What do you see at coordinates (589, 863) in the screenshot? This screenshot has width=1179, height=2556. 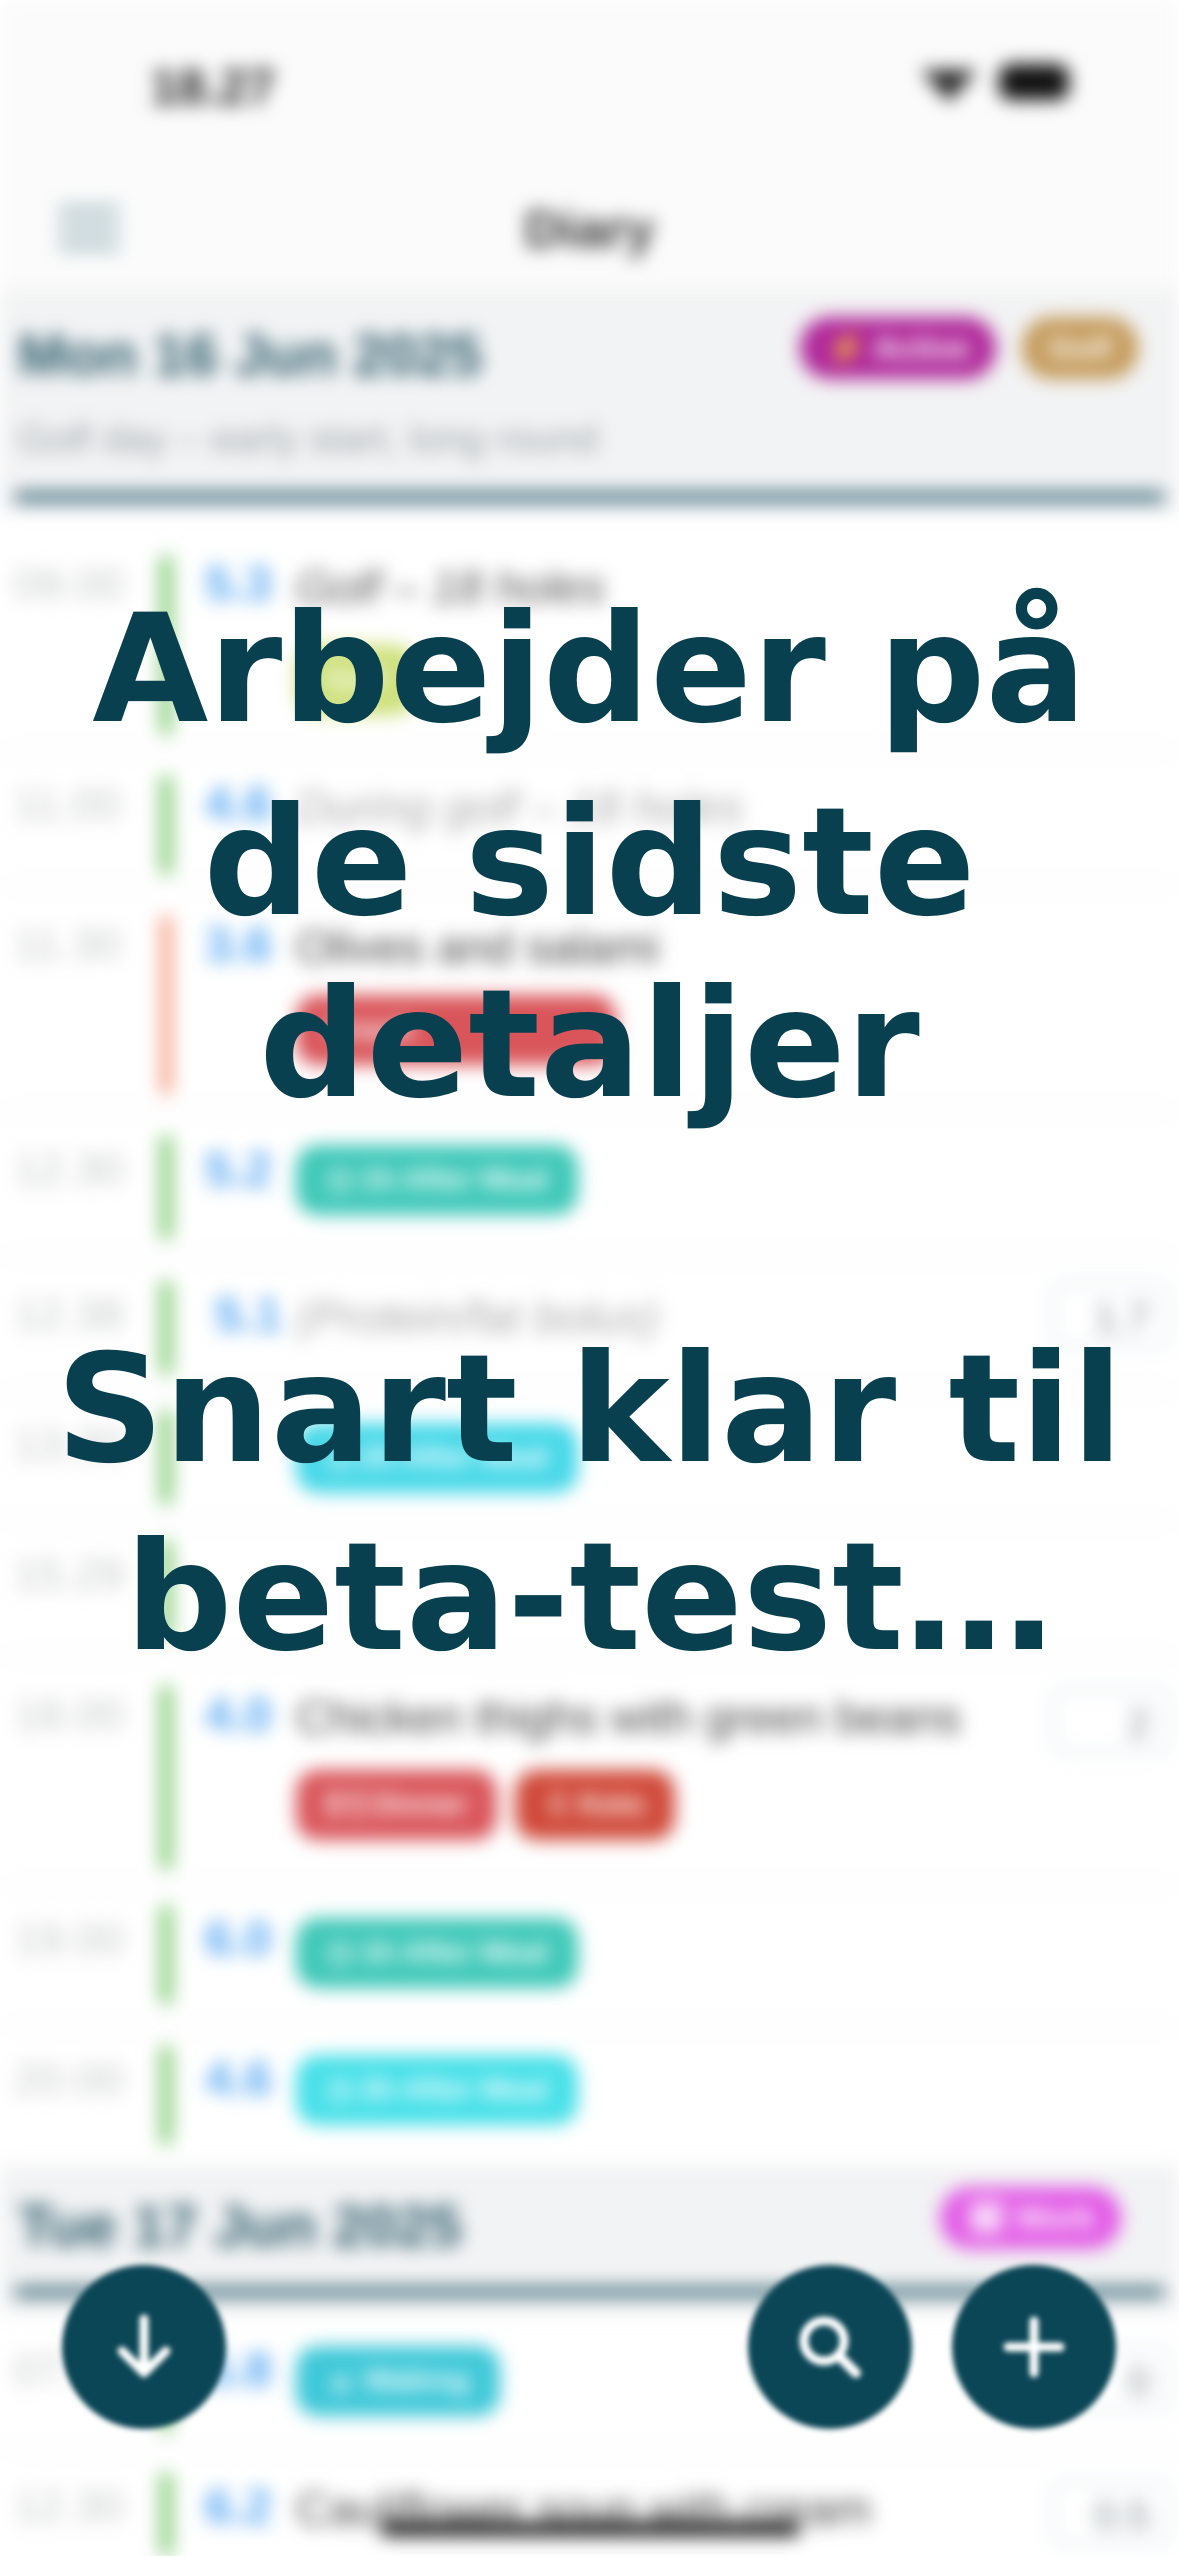 I see `overlay-line-2: de sidste` at bounding box center [589, 863].